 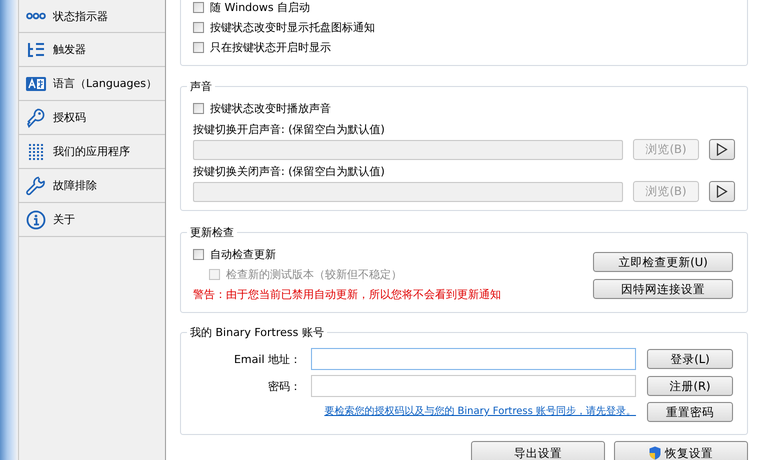 I want to click on info-icon, so click(x=36, y=220).